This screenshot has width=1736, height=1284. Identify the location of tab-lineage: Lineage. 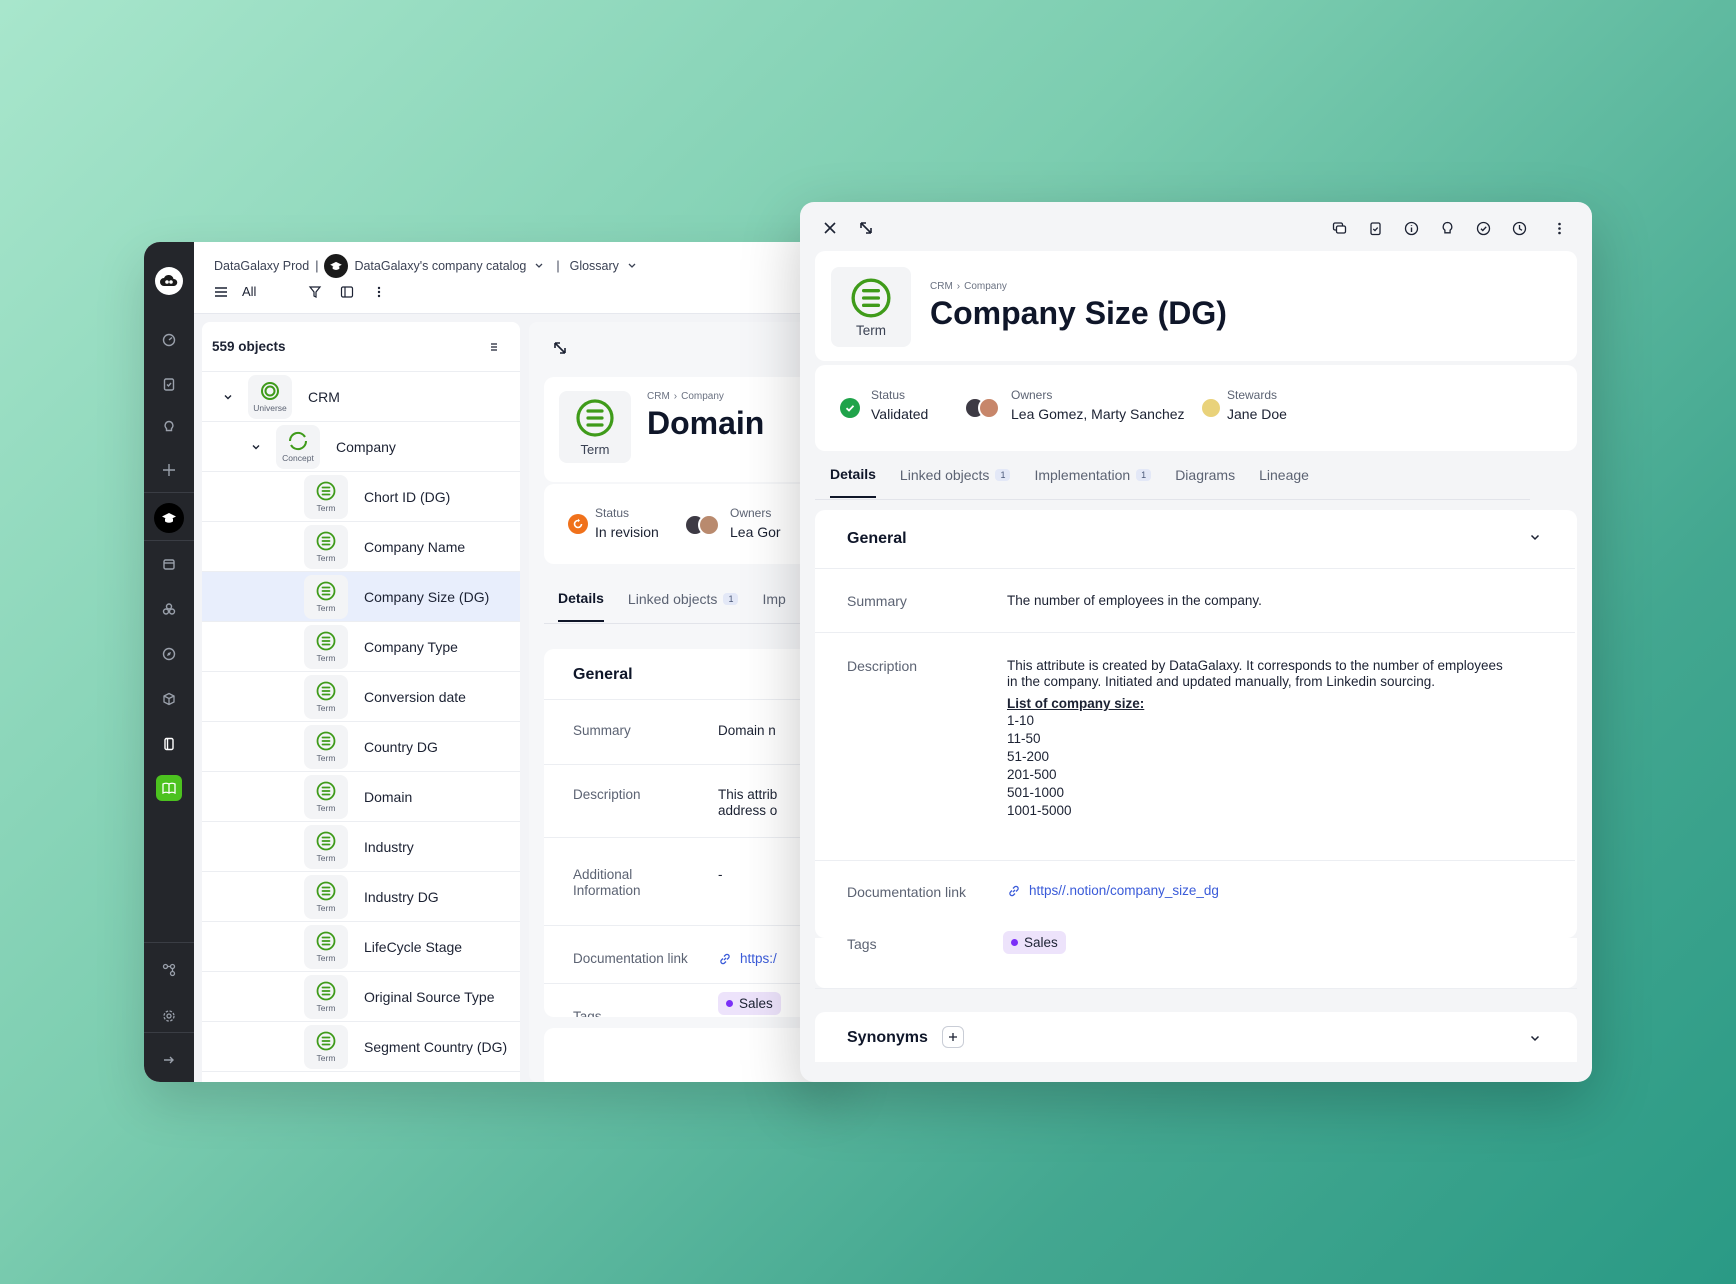
(1284, 482).